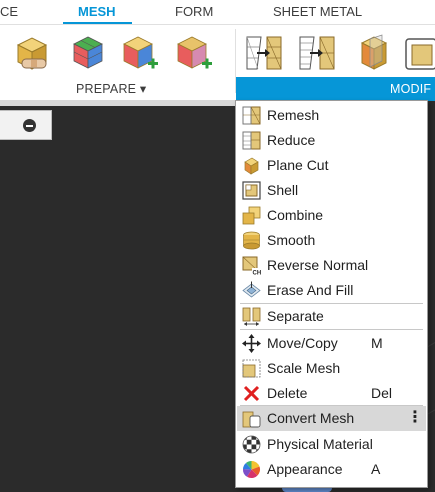 The height and width of the screenshot is (492, 435). Describe the element at coordinates (304, 368) in the screenshot. I see `menu-item-label: Scale Mesh` at that location.